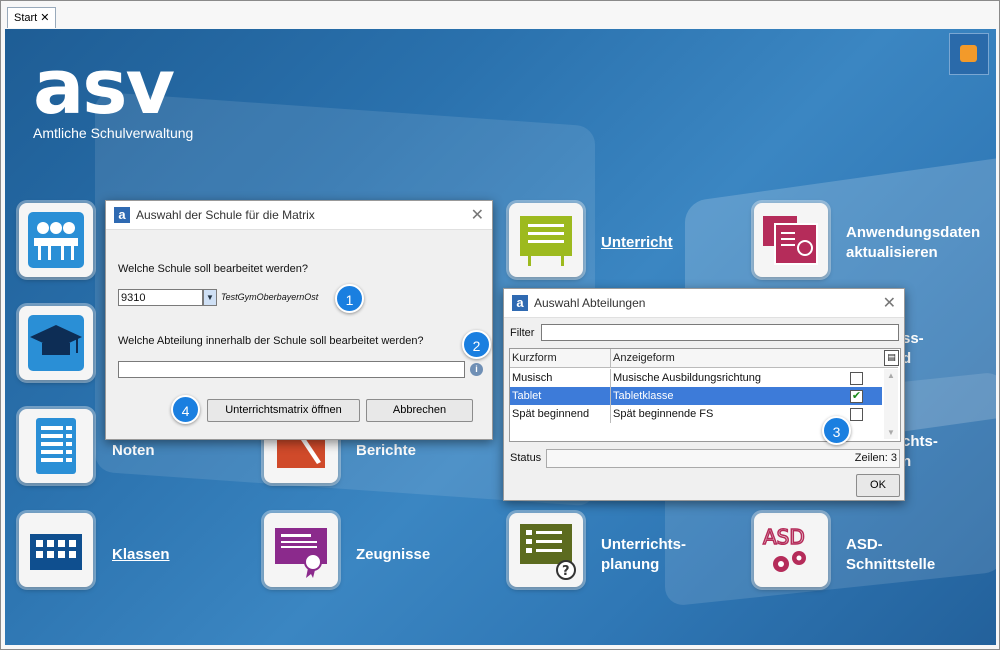  I want to click on dialog-titlebar: a Auswahl Abteilungen ✕, so click(704, 303).